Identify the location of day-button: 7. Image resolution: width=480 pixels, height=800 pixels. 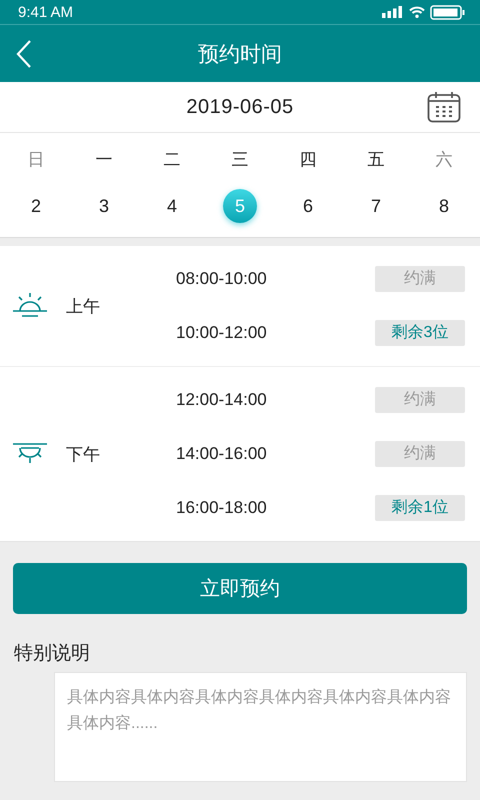
(376, 206).